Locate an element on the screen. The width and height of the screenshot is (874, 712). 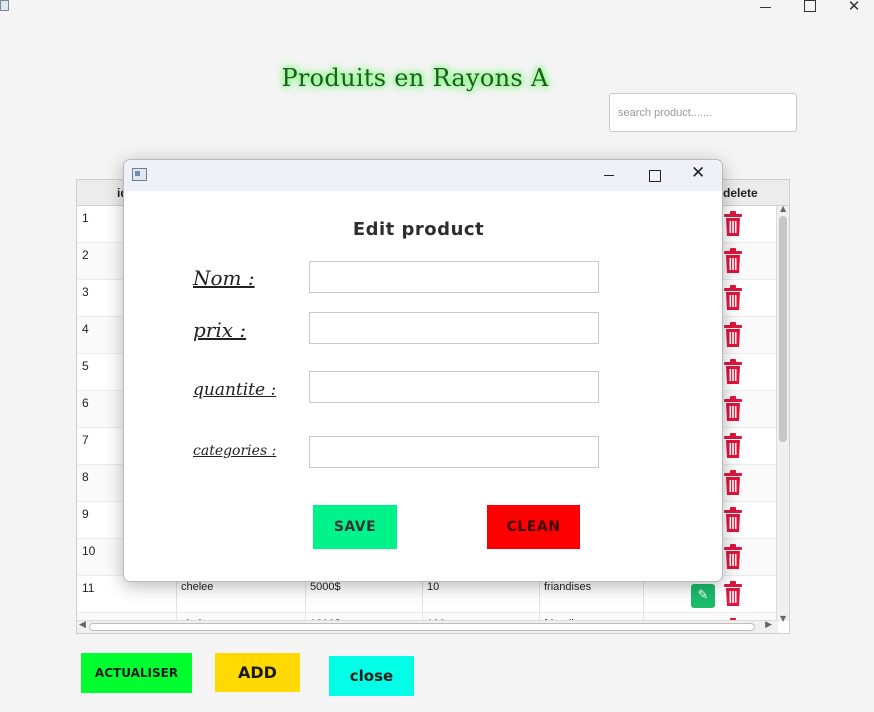
add-button: ADD is located at coordinates (257, 672).